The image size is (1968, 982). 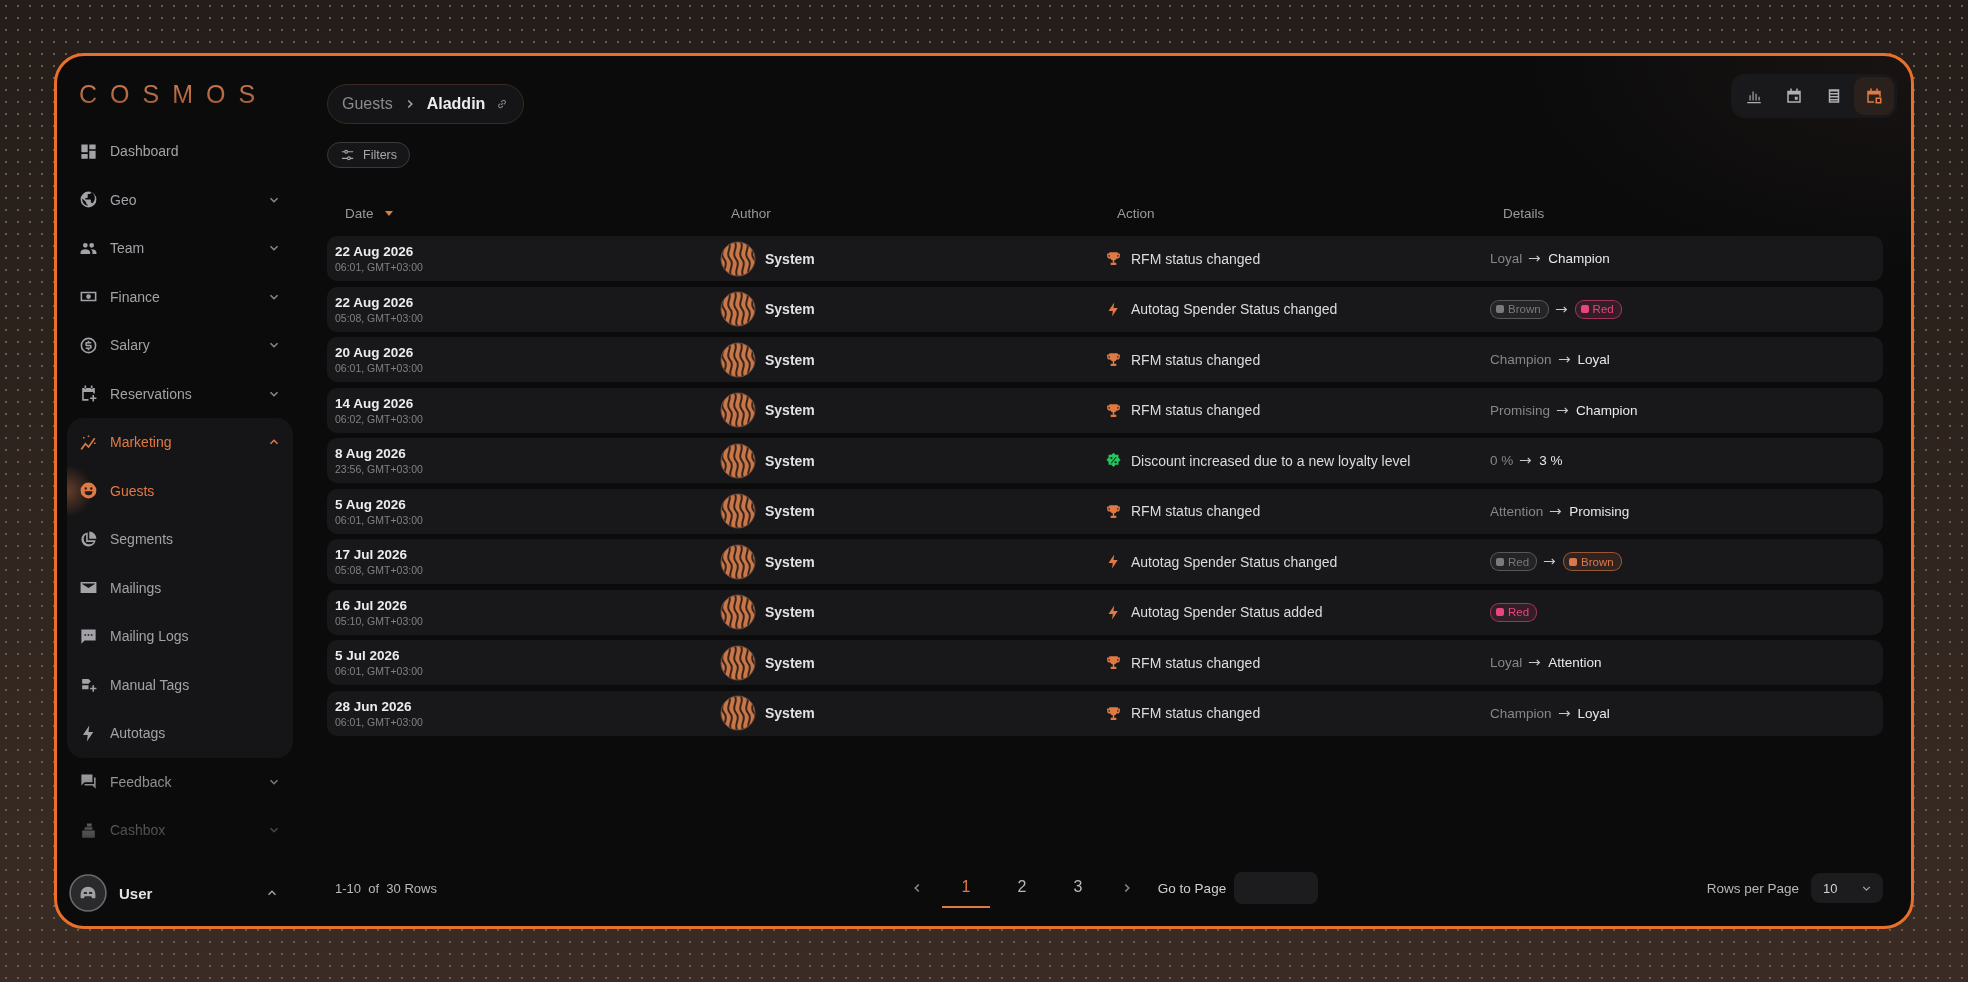 I want to click on table-row: 5 Aug 2026 06:01, GMT+03:00 System RFM status changed Attention Promising, so click(x=1105, y=511).